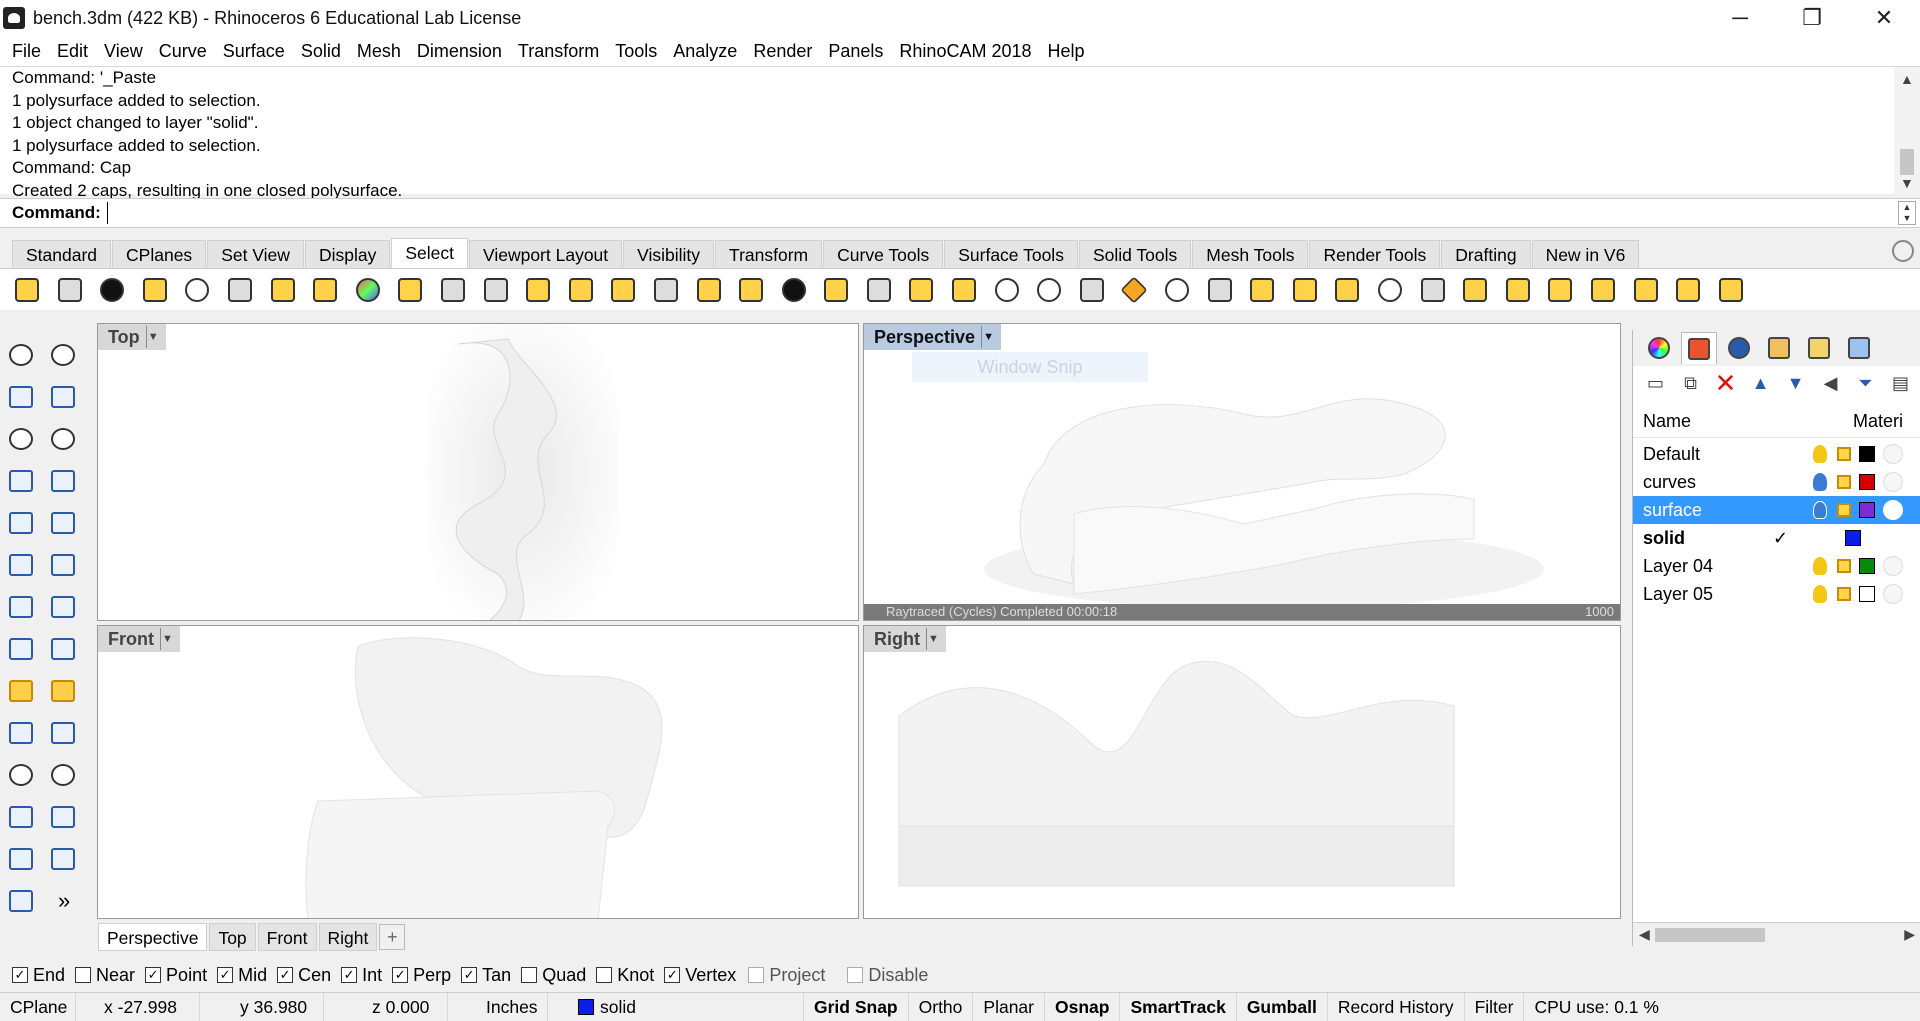  What do you see at coordinates (26, 51) in the screenshot?
I see `menu-file: File` at bounding box center [26, 51].